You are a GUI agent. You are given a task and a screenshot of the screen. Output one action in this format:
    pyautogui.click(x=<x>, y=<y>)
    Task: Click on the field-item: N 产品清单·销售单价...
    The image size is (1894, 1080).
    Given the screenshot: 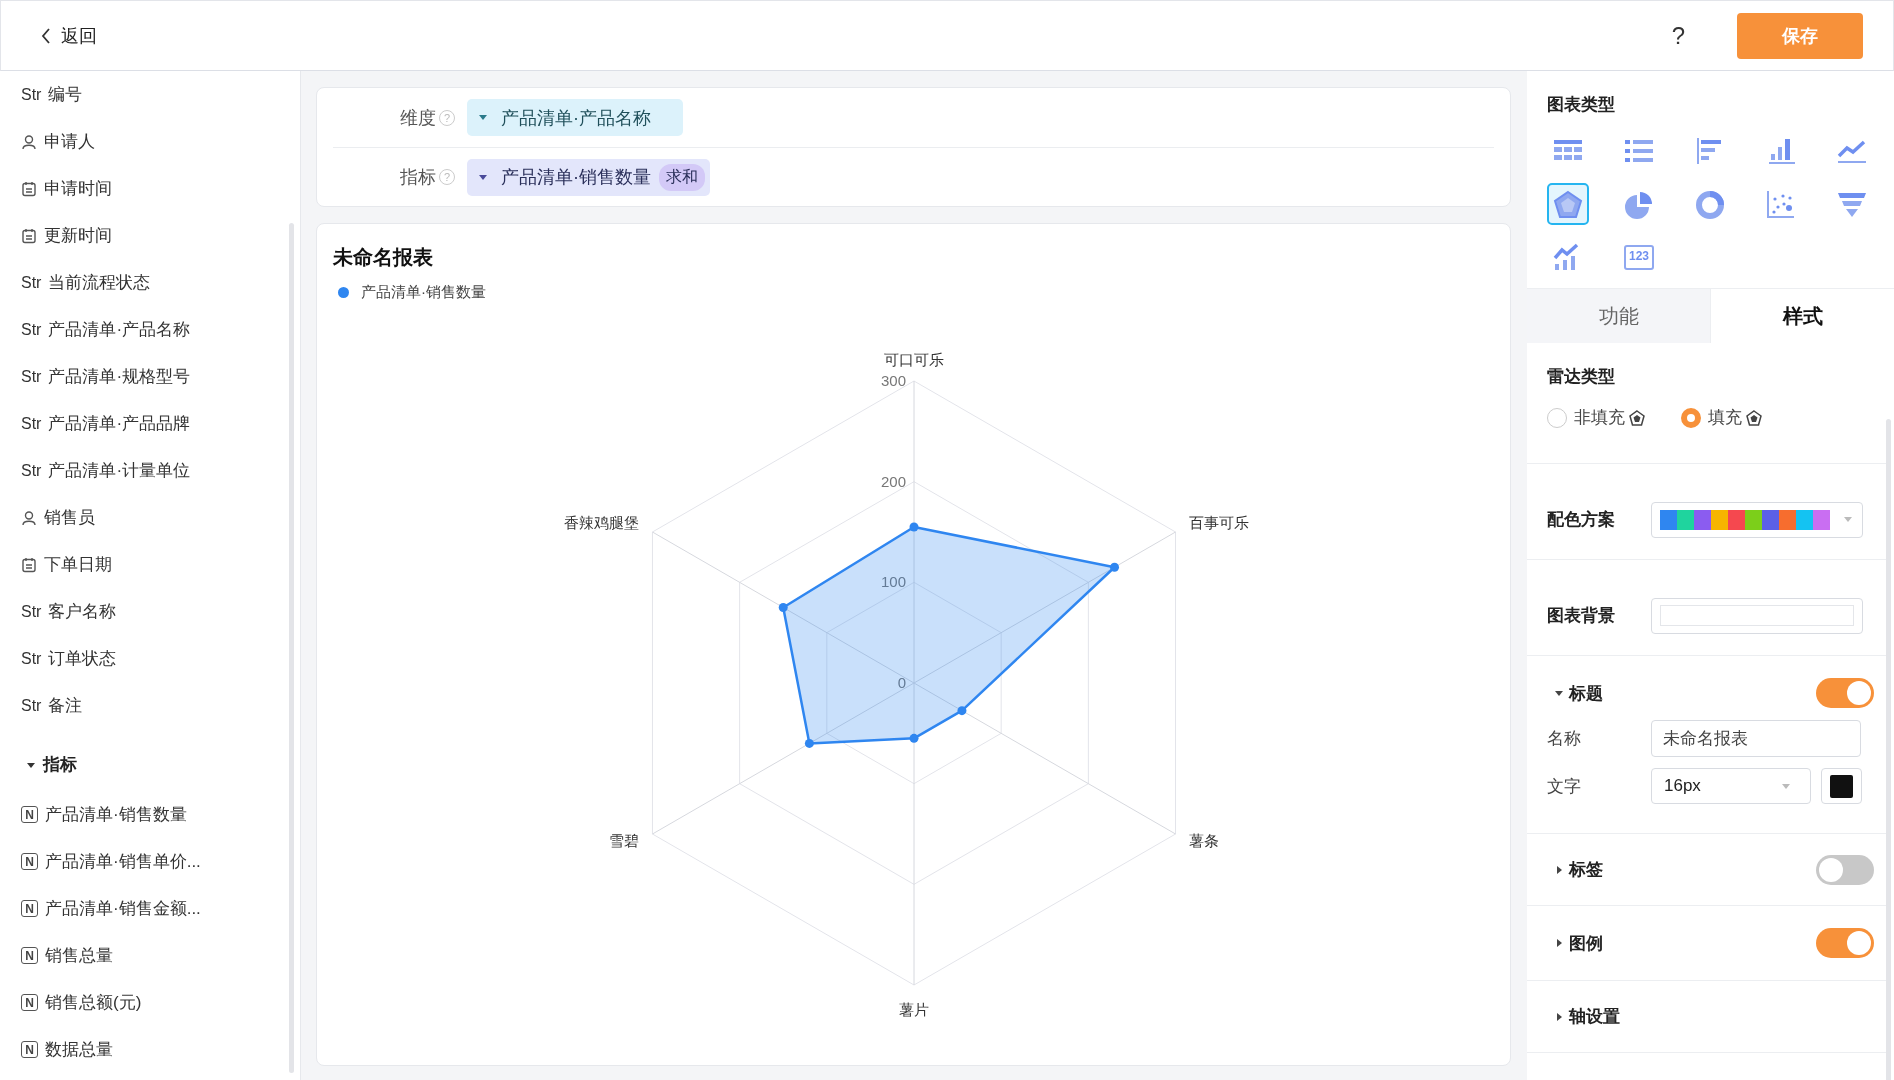 What is the action you would take?
    pyautogui.click(x=160, y=861)
    